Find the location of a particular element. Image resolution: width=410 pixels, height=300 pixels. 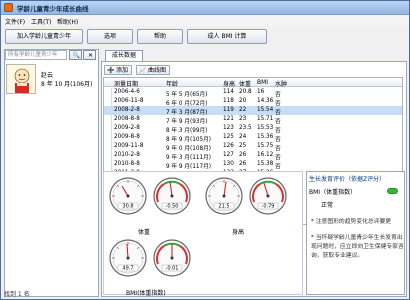

table-row: 2010-2-8 9 年 3 月(111月) 127 26 16.12 否 is located at coordinates (253, 156).